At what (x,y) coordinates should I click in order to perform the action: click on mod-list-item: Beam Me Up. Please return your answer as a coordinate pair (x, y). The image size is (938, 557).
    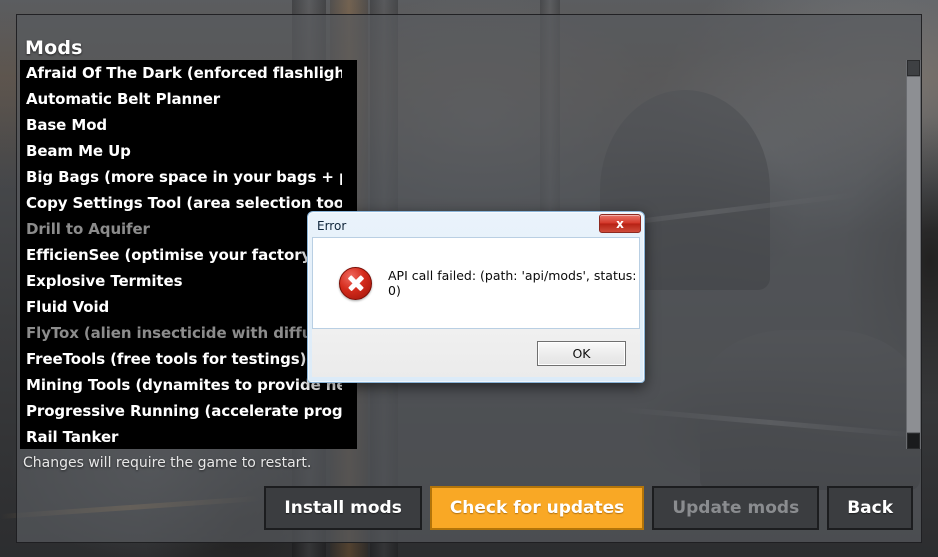
    Looking at the image, I should click on (181, 151).